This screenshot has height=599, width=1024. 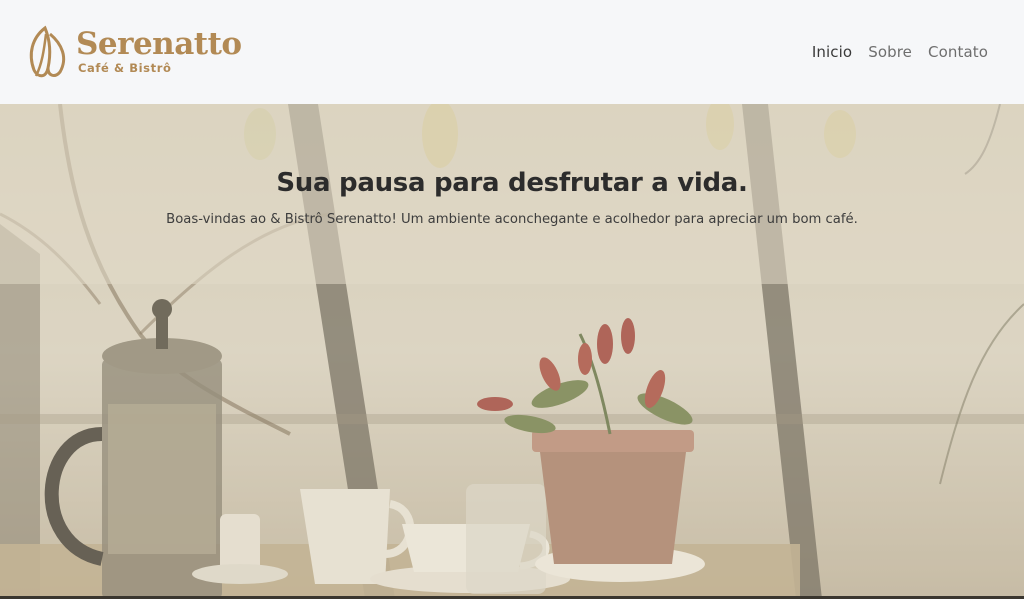 What do you see at coordinates (125, 68) in the screenshot?
I see `brand-tagline: Café & Bistrô` at bounding box center [125, 68].